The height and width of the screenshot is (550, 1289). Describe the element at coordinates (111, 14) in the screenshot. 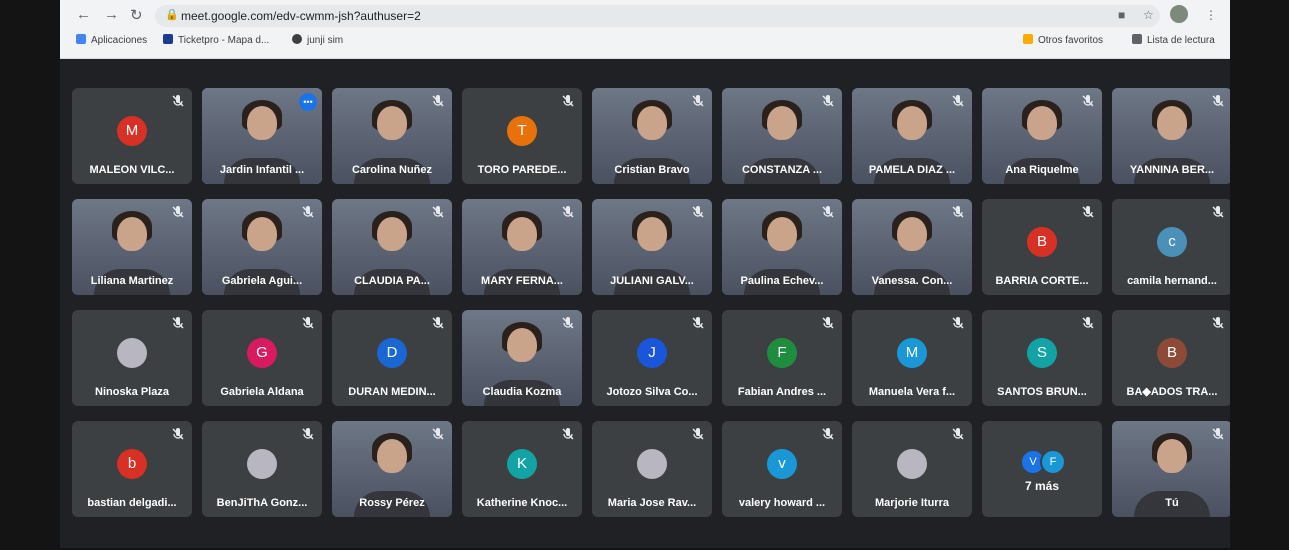

I see `forward-icon: →` at that location.